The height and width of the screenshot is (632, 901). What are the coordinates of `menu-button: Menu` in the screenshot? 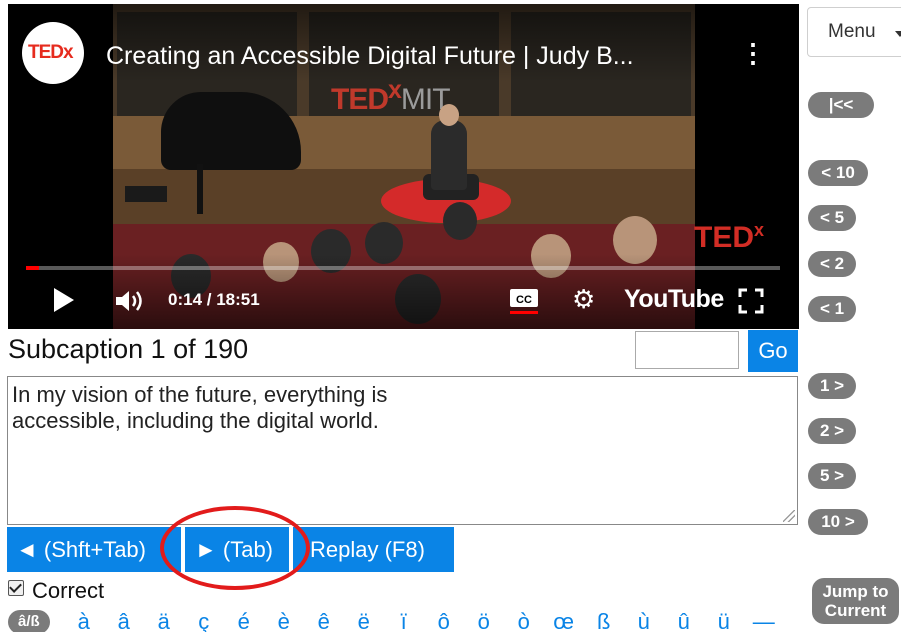 It's located at (854, 32).